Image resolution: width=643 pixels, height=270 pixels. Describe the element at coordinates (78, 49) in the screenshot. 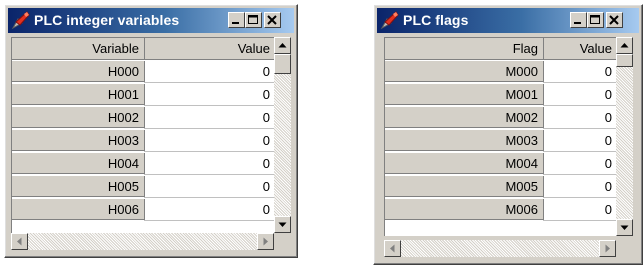

I see `column-header-variable: Variable` at that location.